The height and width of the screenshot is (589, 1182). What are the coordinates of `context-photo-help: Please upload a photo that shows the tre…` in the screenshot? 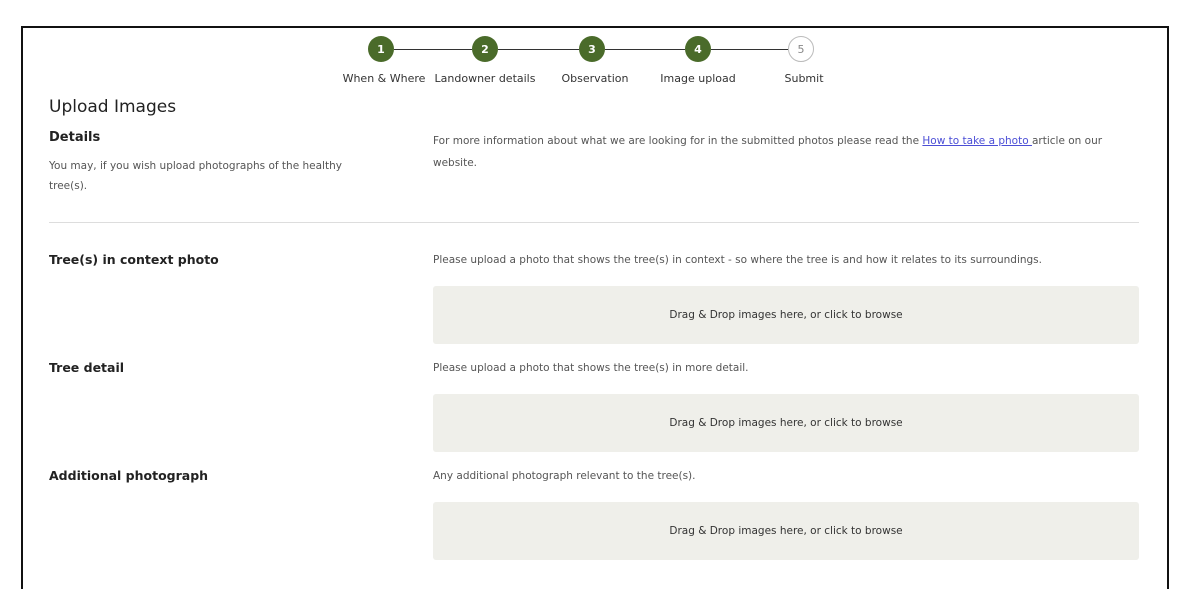 It's located at (737, 260).